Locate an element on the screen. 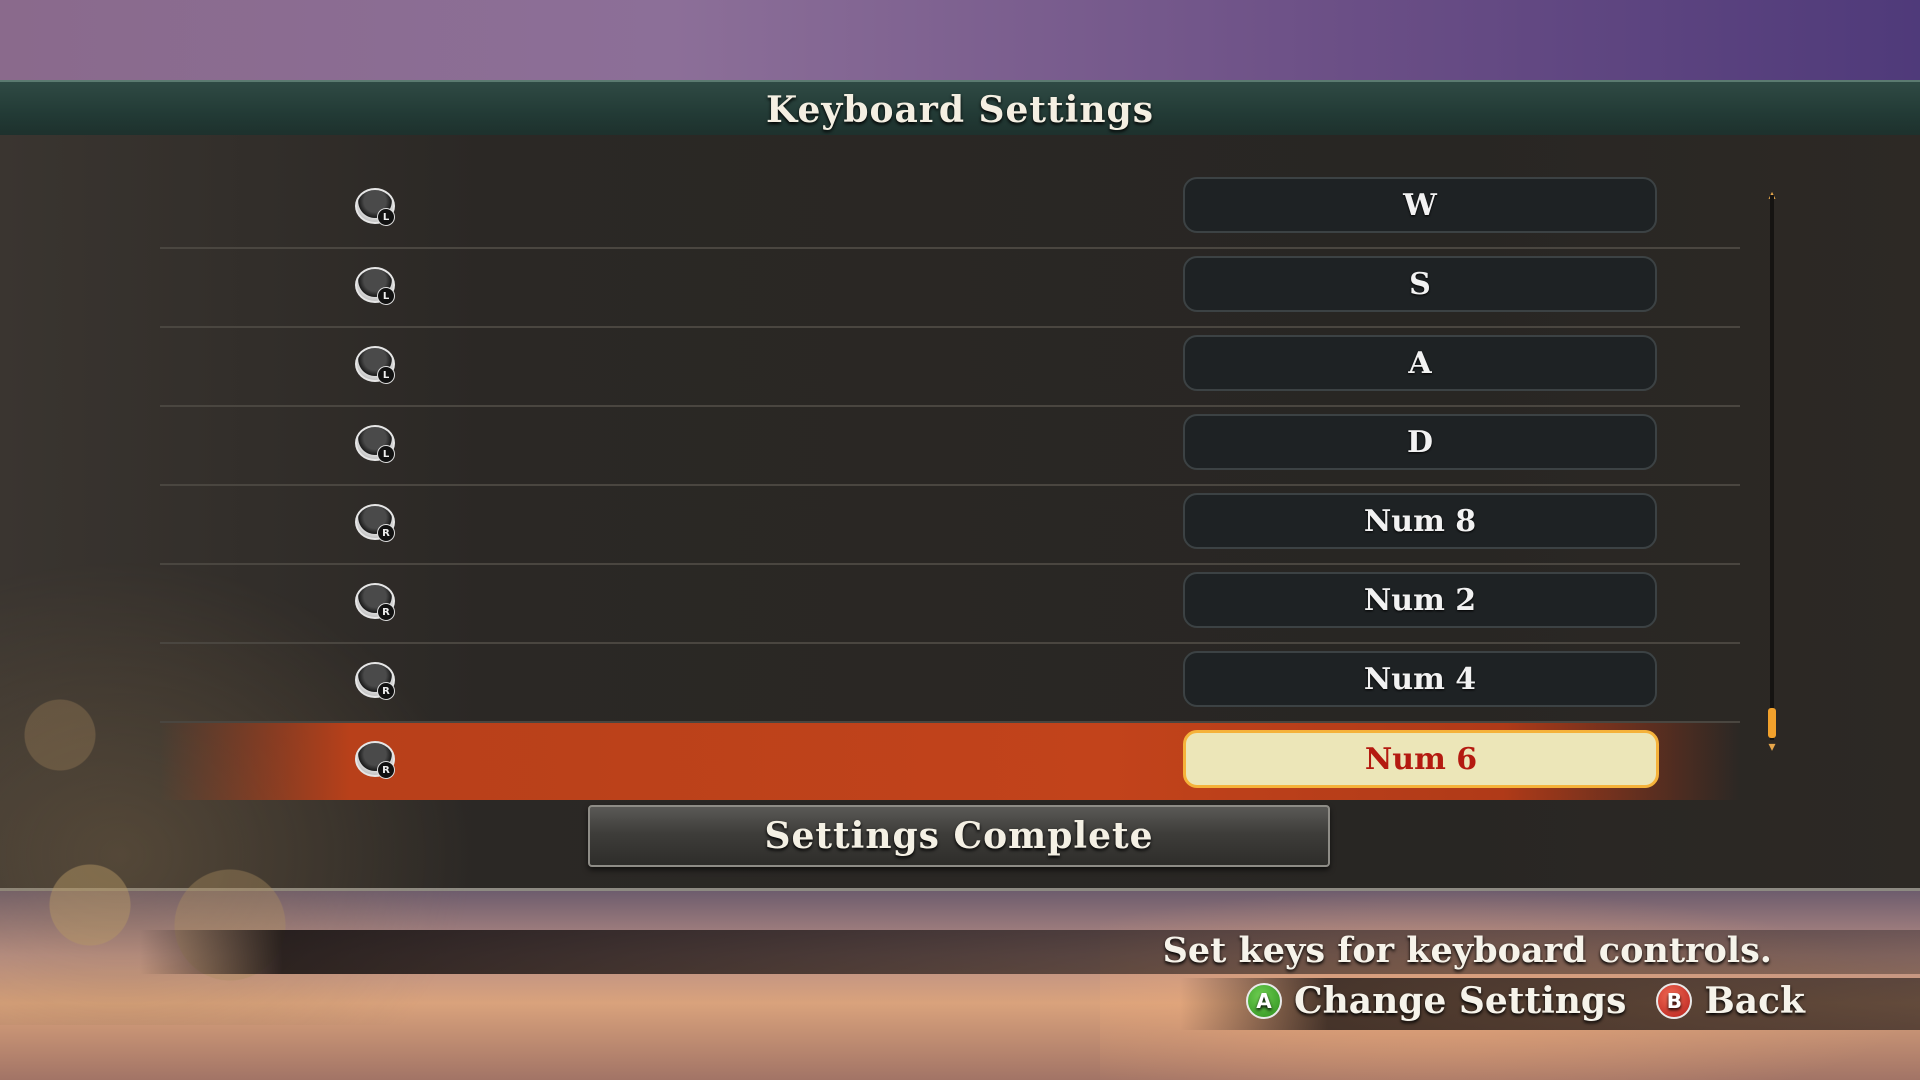 The image size is (1920, 1080). key-binding-button: Num 4 is located at coordinates (1420, 679).